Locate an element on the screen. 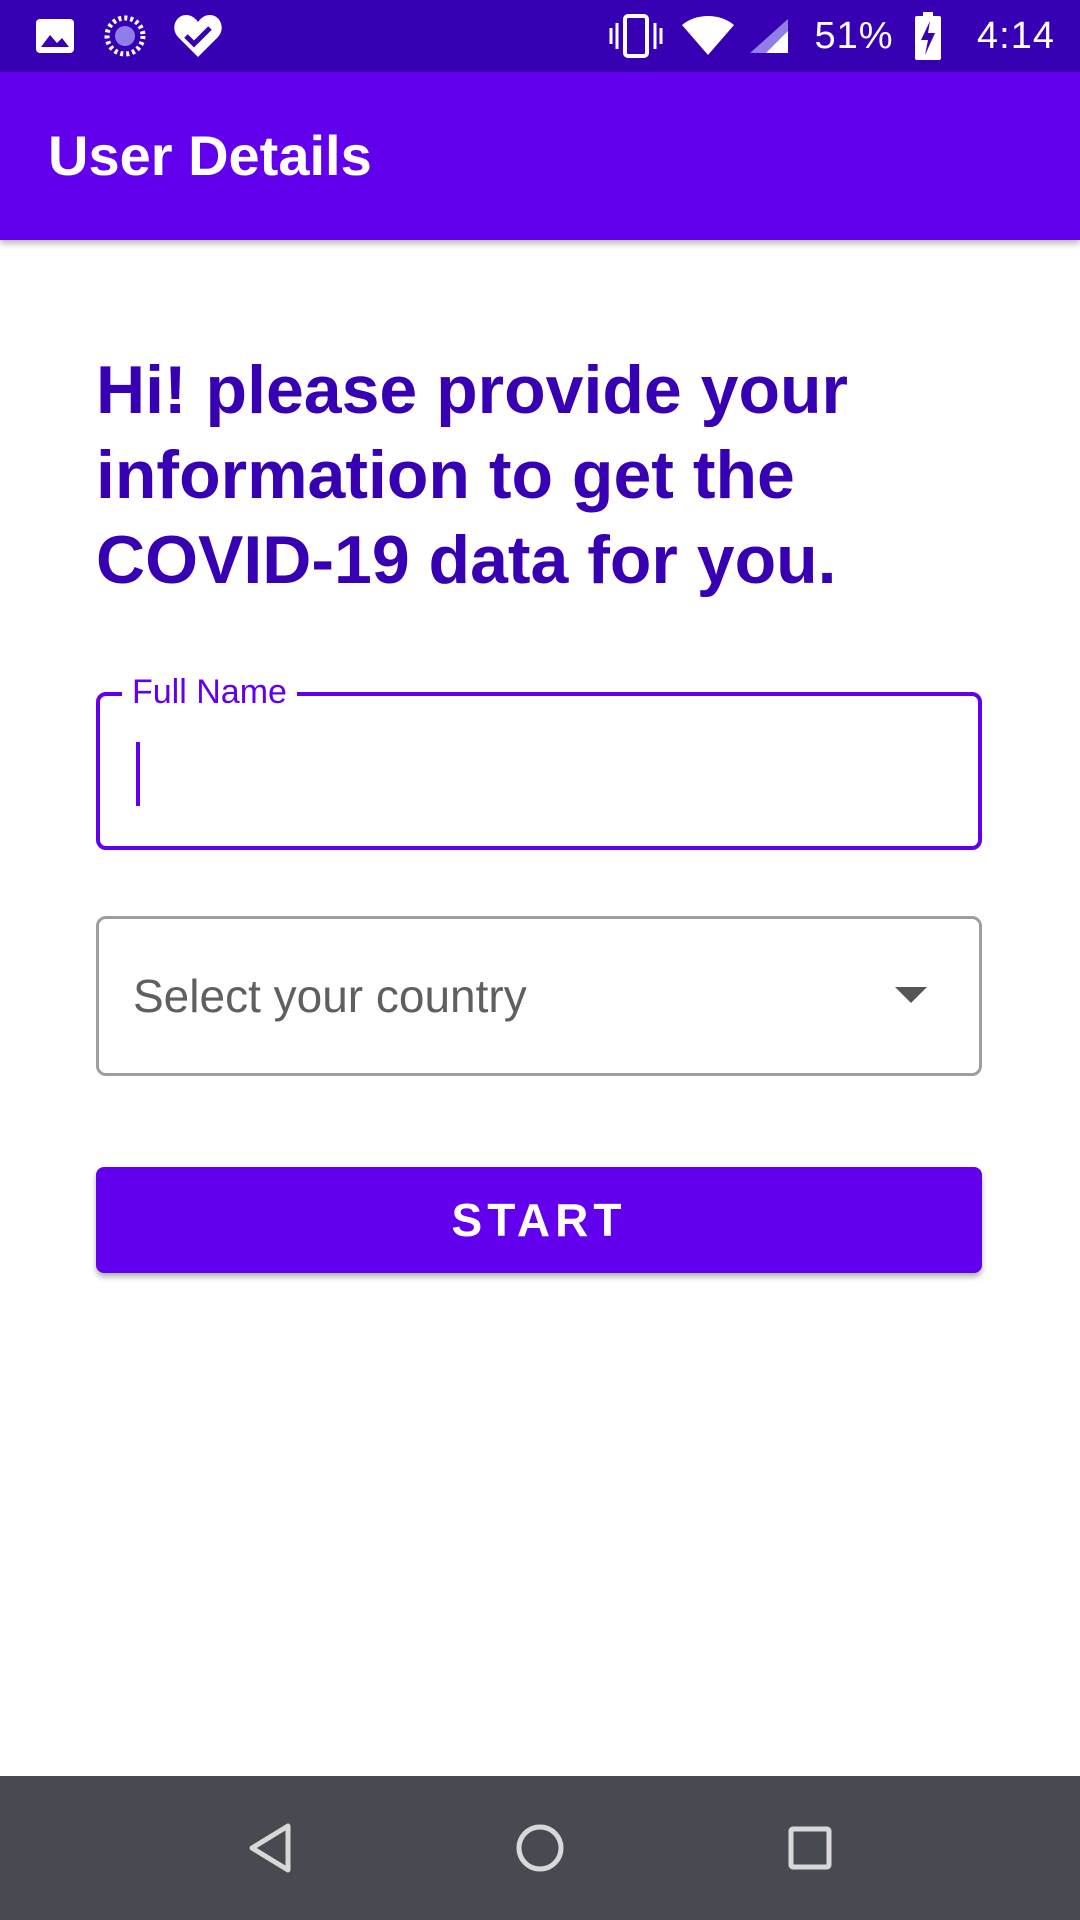  app-bar: User Details is located at coordinates (540, 156).